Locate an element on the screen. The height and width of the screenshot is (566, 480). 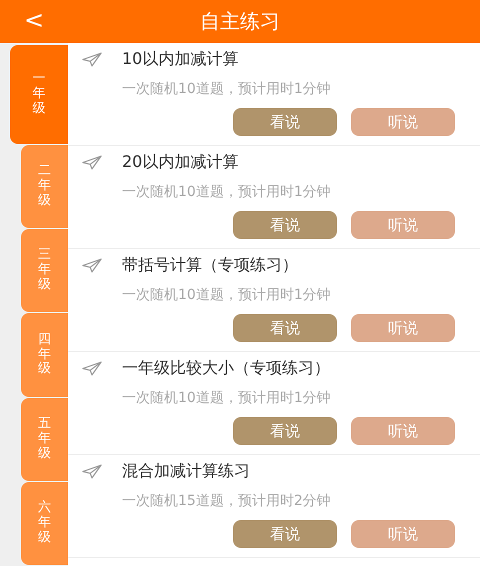
exercise-title: 10以内加减计算 is located at coordinates (180, 59).